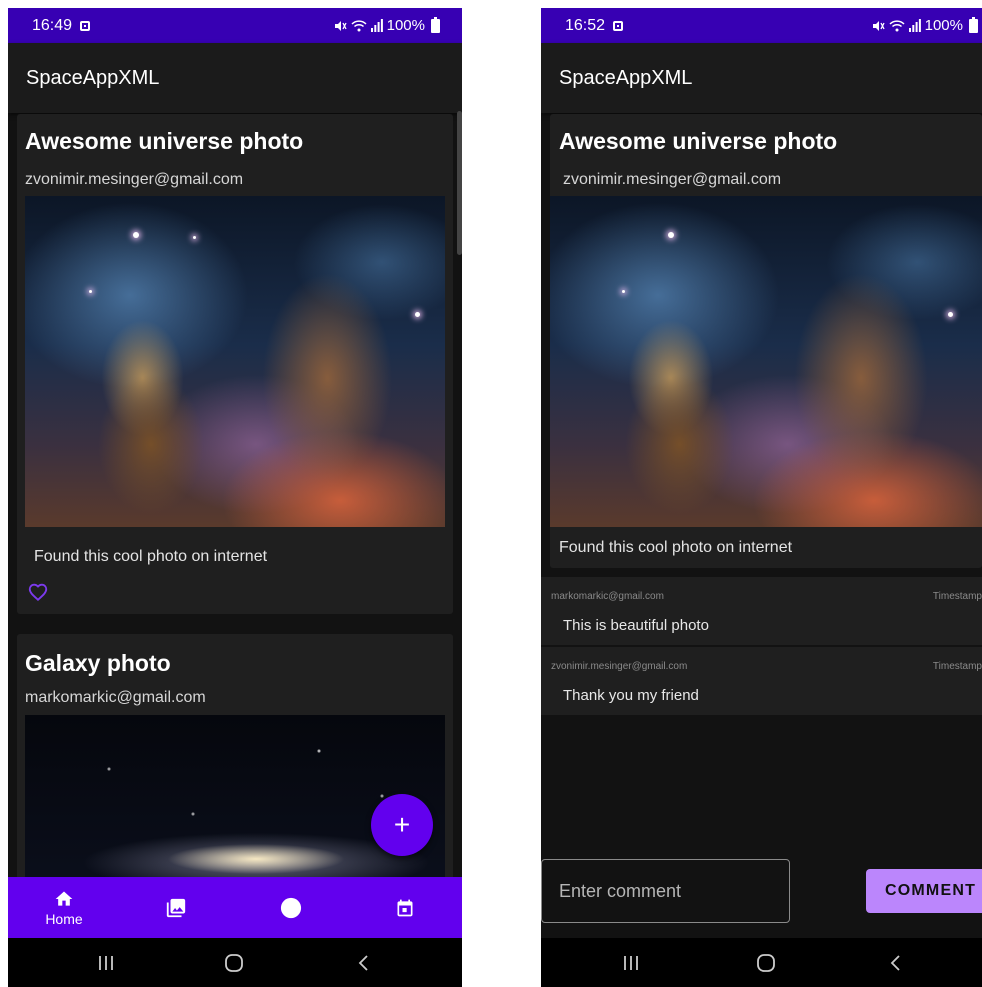  What do you see at coordinates (64, 898) in the screenshot?
I see `home-icon` at bounding box center [64, 898].